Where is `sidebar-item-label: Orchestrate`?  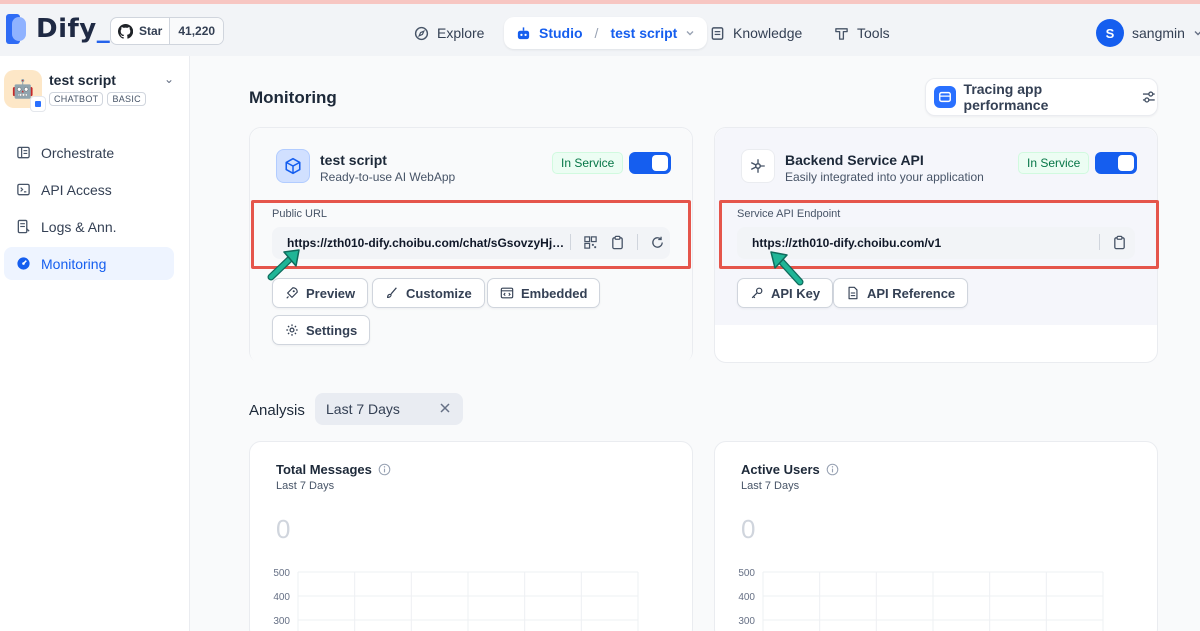 sidebar-item-label: Orchestrate is located at coordinates (78, 152).